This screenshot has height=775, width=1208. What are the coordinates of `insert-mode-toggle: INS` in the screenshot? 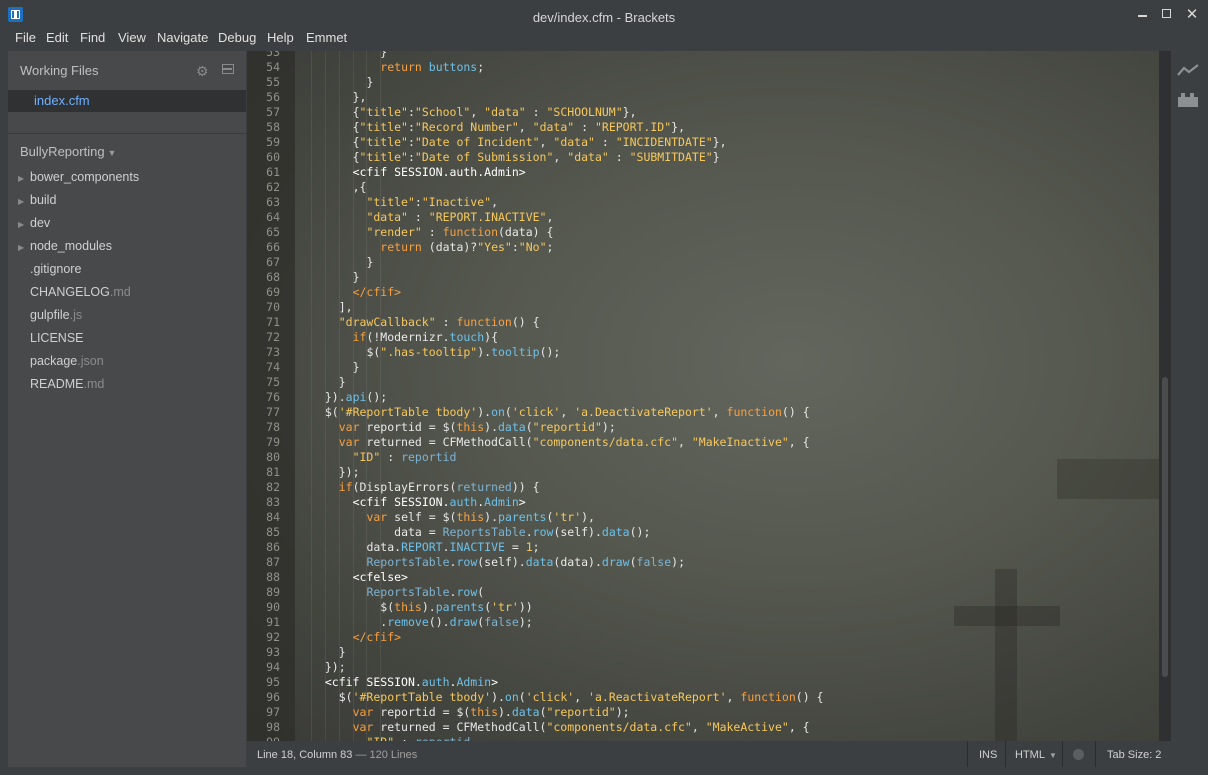 It's located at (988, 755).